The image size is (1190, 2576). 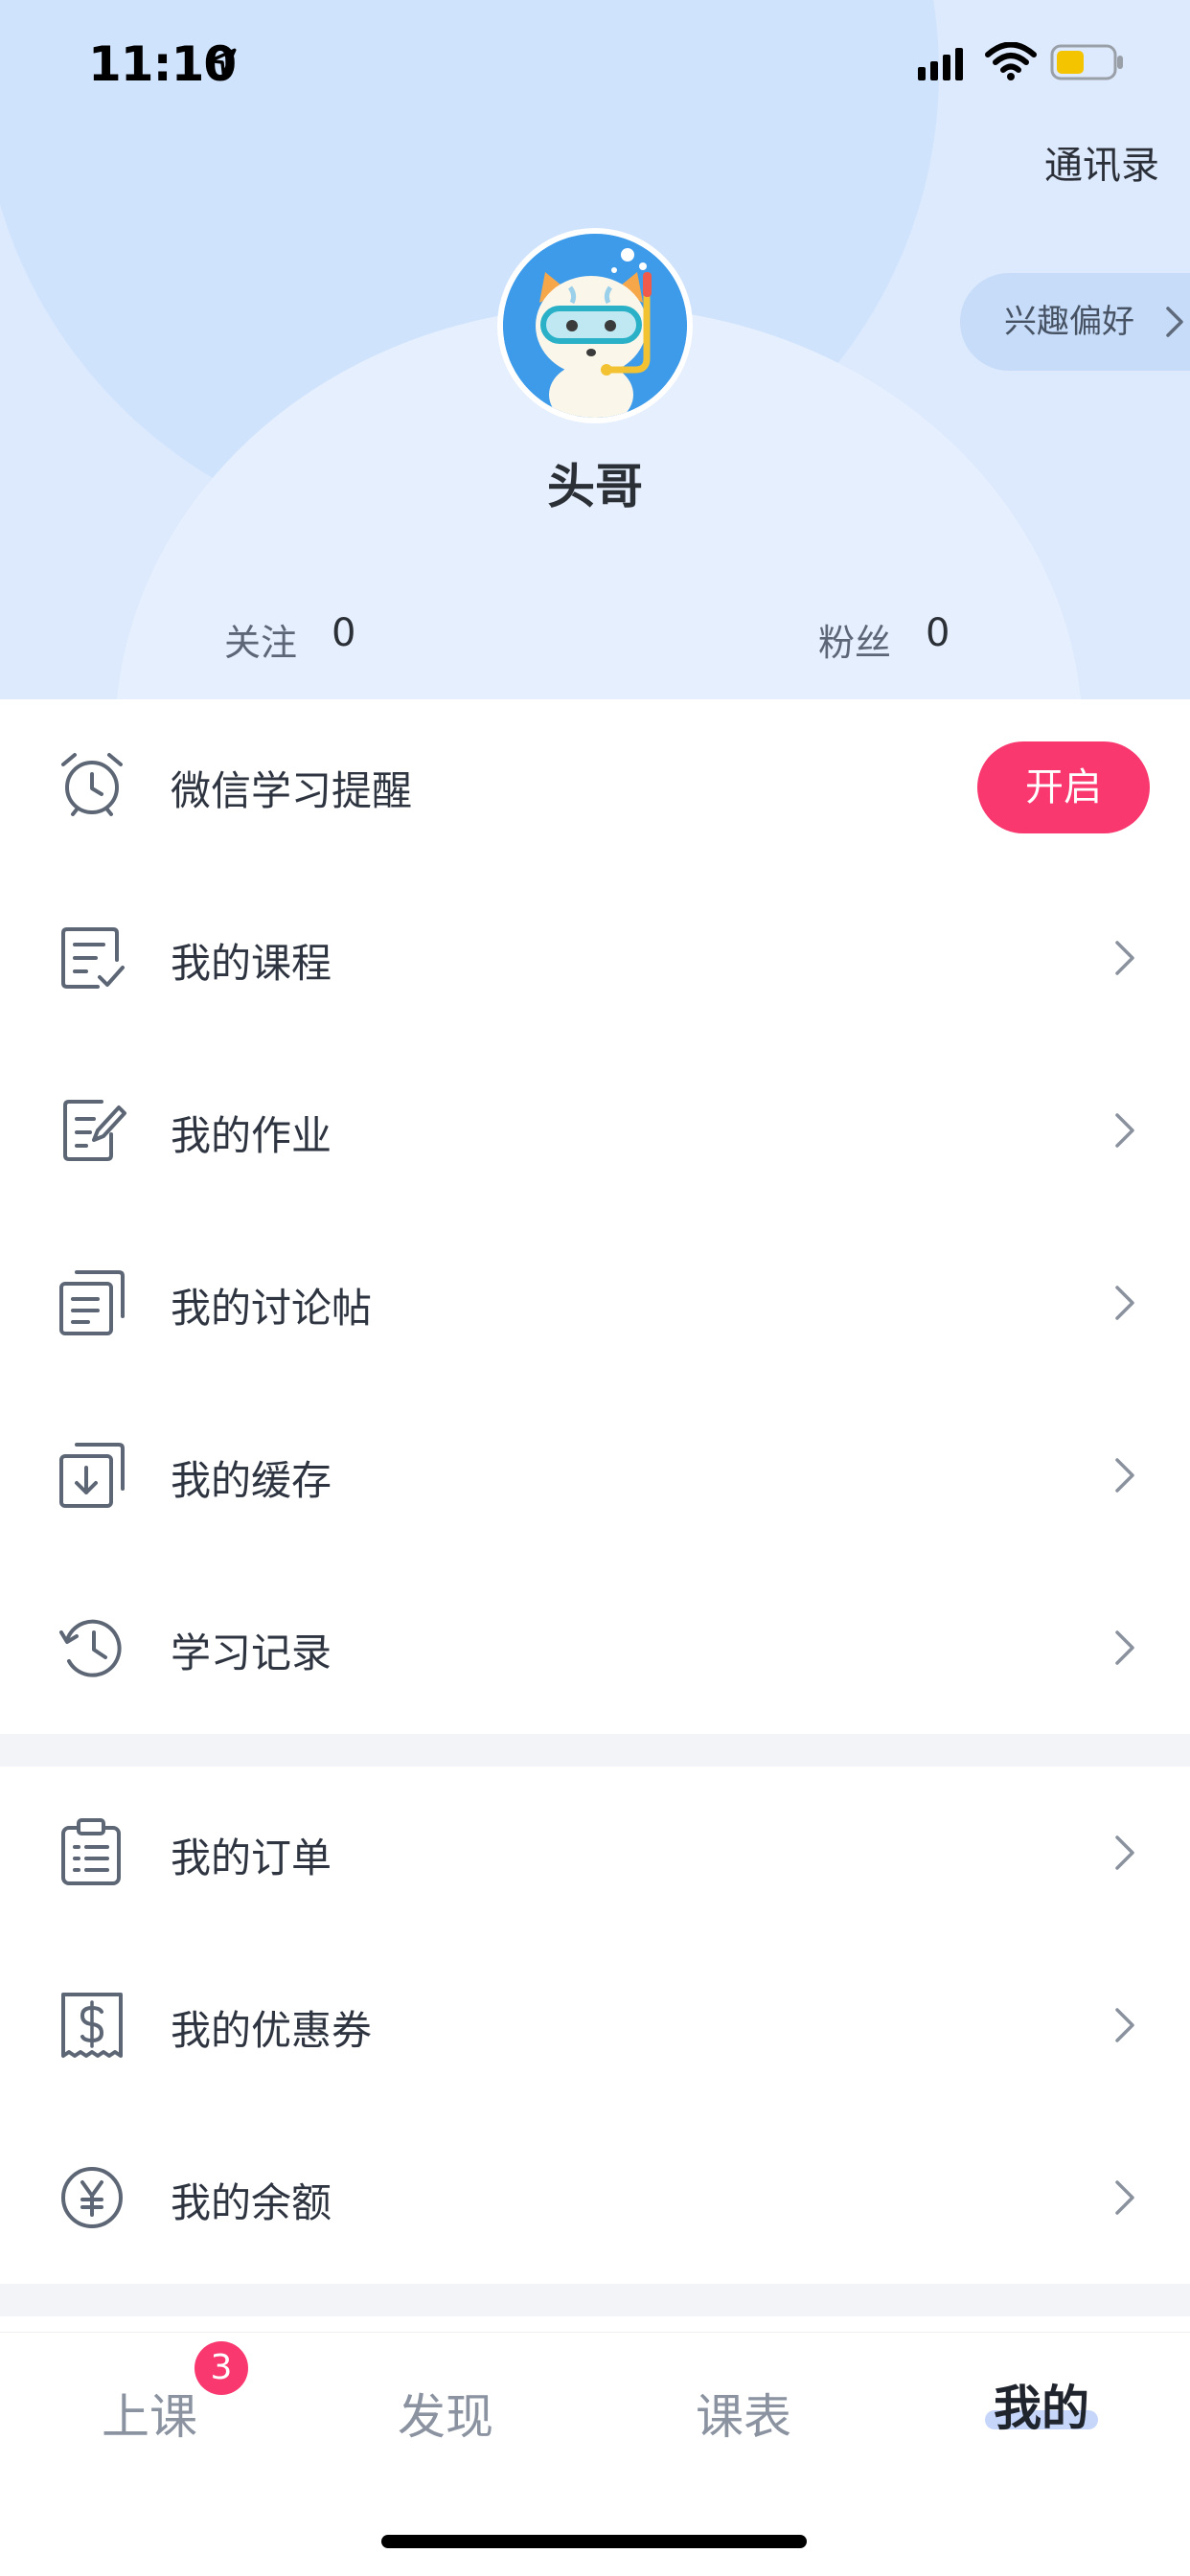 I want to click on contacts-link: 通讯录, so click(x=1101, y=162).